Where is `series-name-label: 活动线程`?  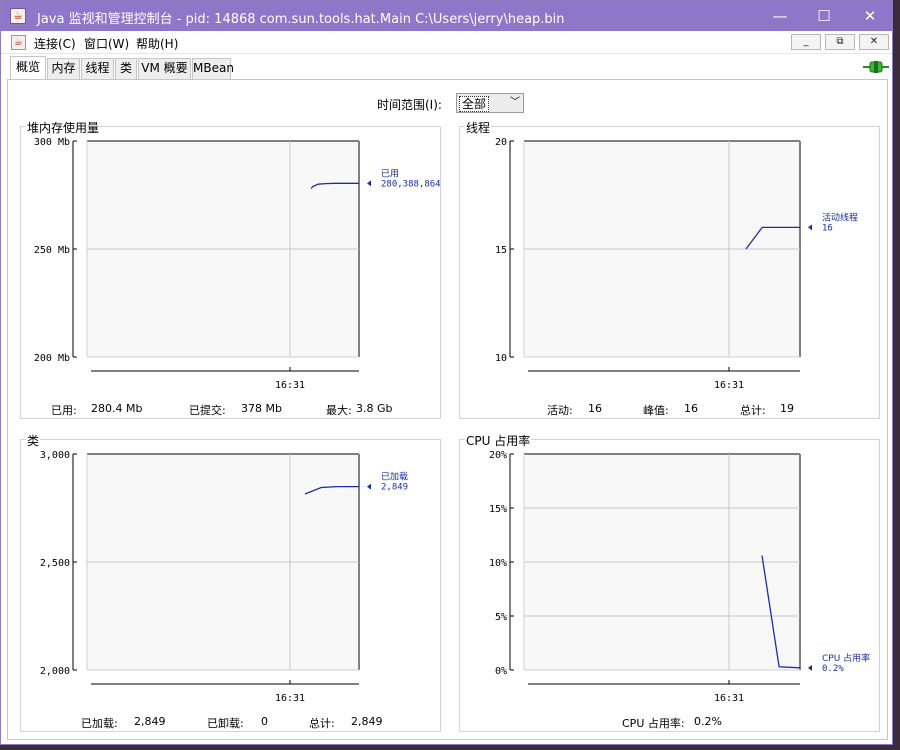
series-name-label: 活动线程 is located at coordinates (840, 217).